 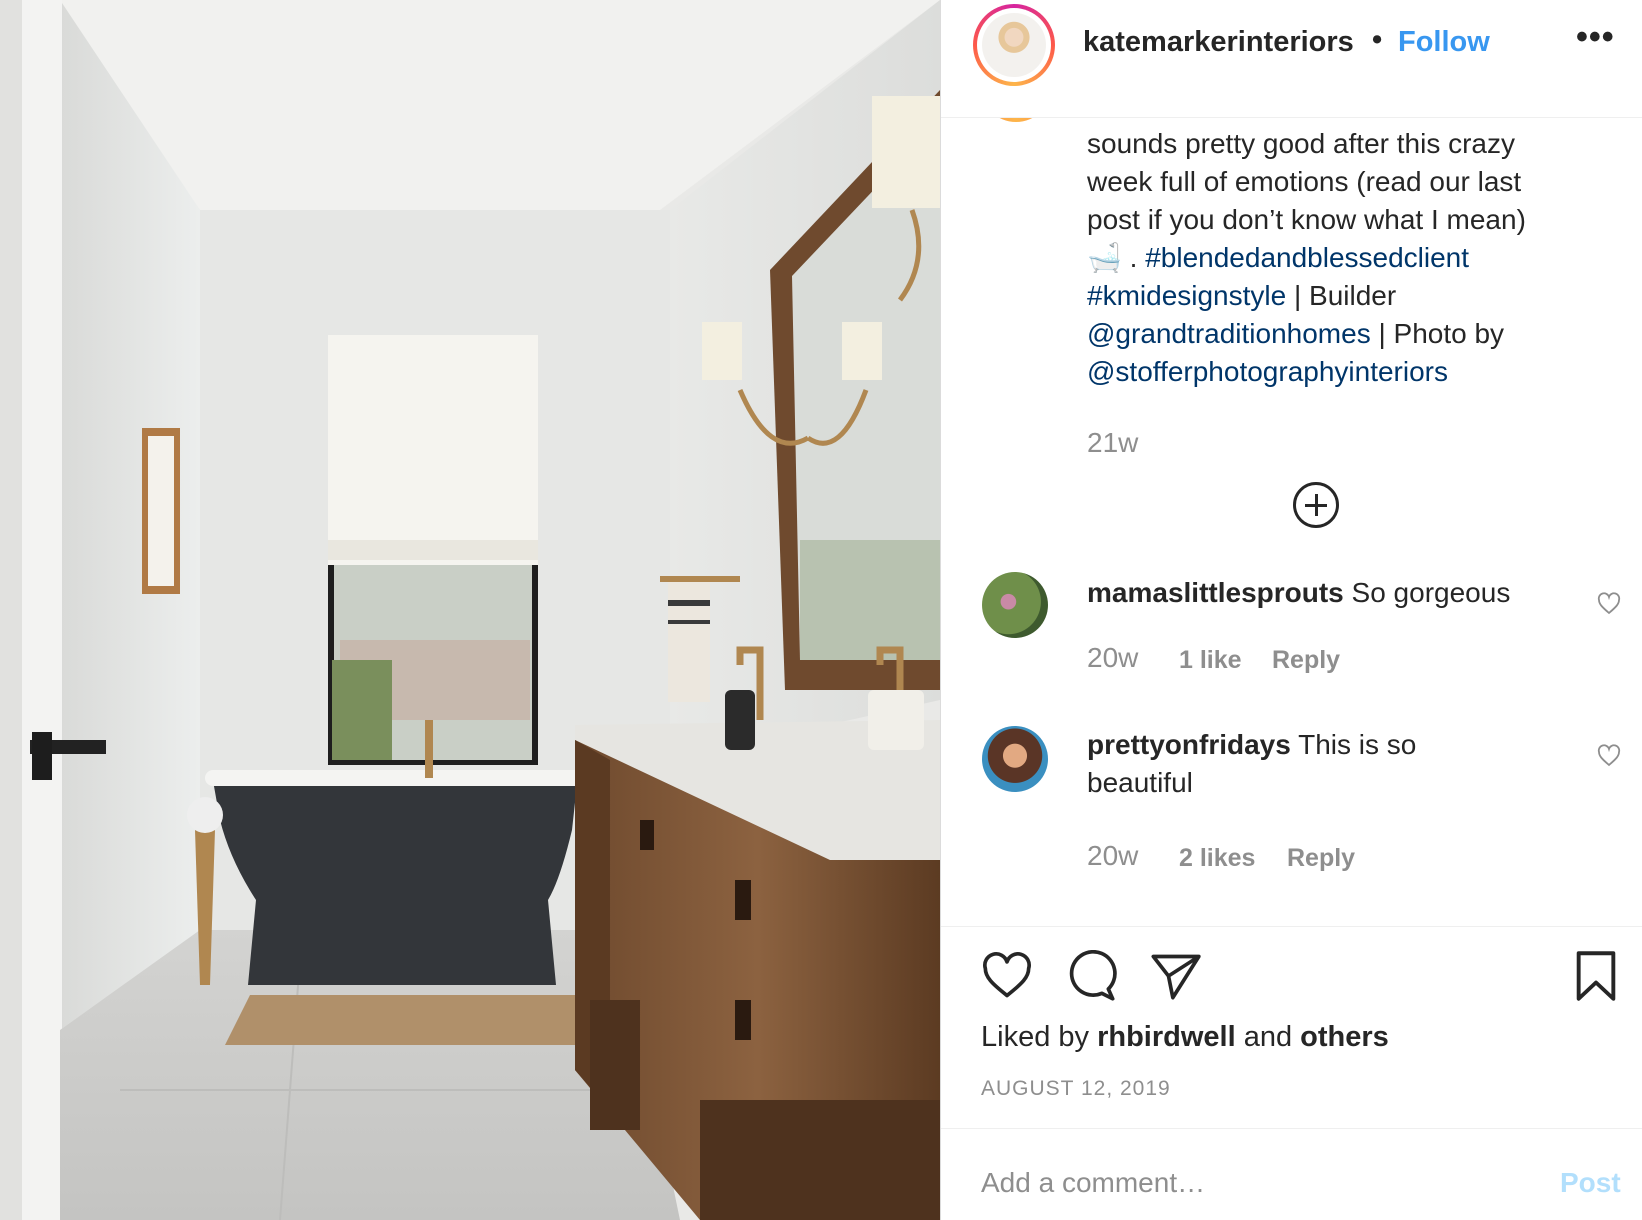 I want to click on caption-photo-text: | Photo by, so click(x=1437, y=333).